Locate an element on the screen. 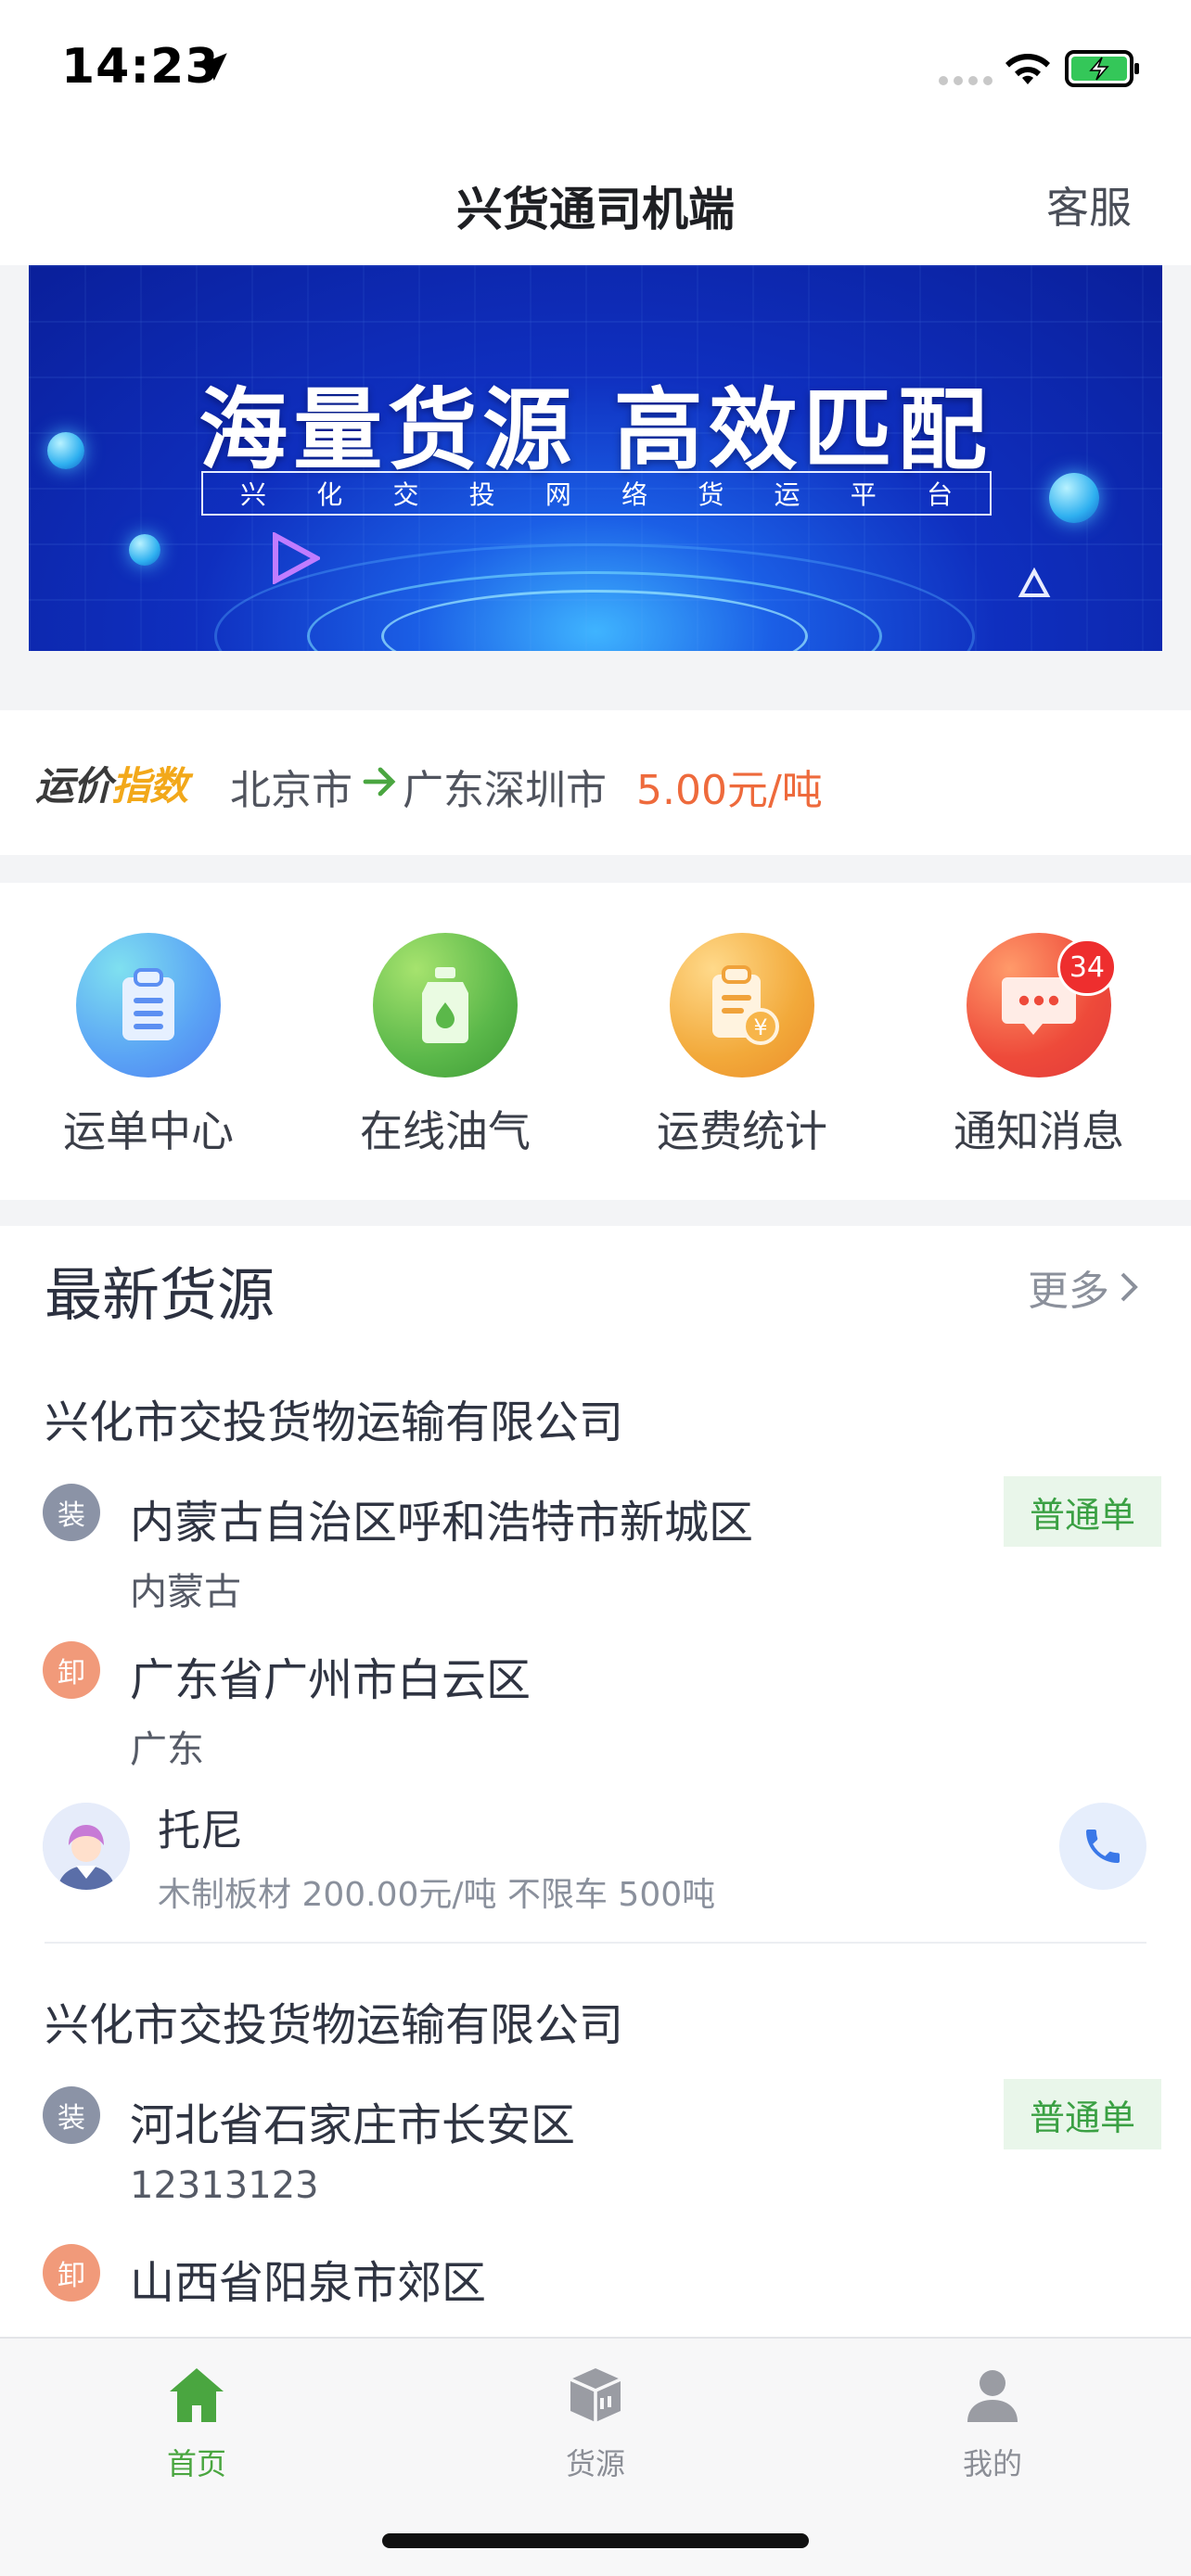 The height and width of the screenshot is (2576, 1191). load-address: 河北省石家庄市长安区 is located at coordinates (353, 2125).